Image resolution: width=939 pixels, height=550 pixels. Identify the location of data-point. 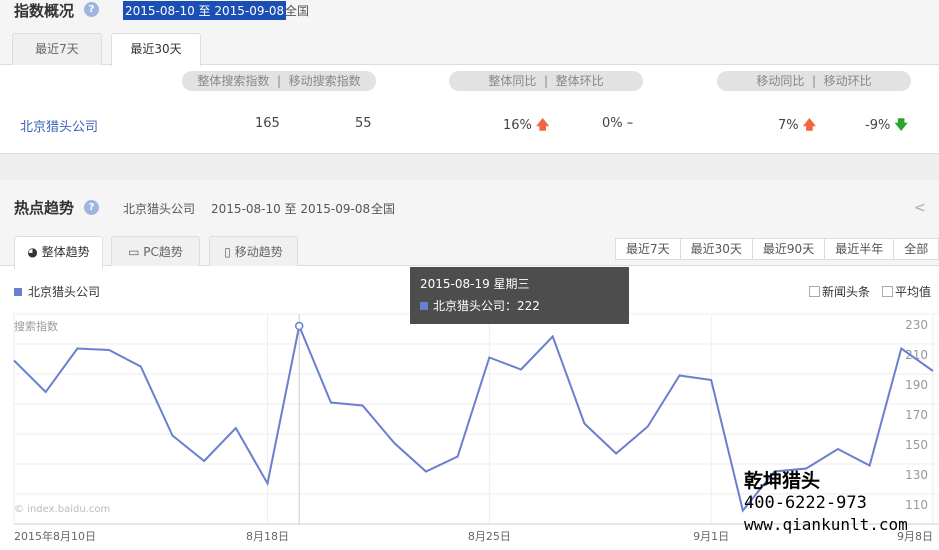
(299, 326).